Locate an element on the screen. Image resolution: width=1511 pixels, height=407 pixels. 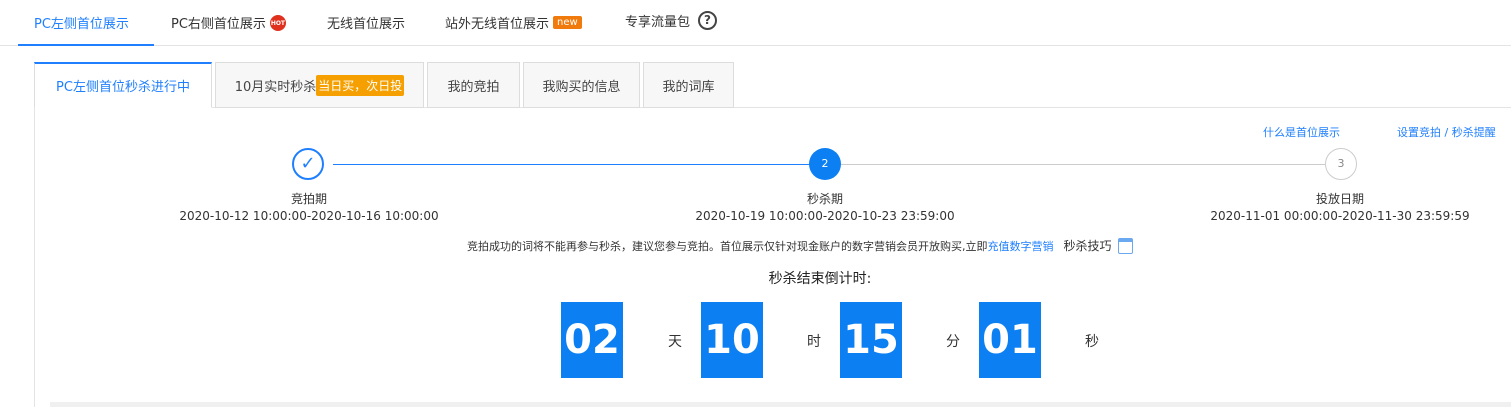
countdown-title: 秒杀结束倒计时: is located at coordinates (820, 279).